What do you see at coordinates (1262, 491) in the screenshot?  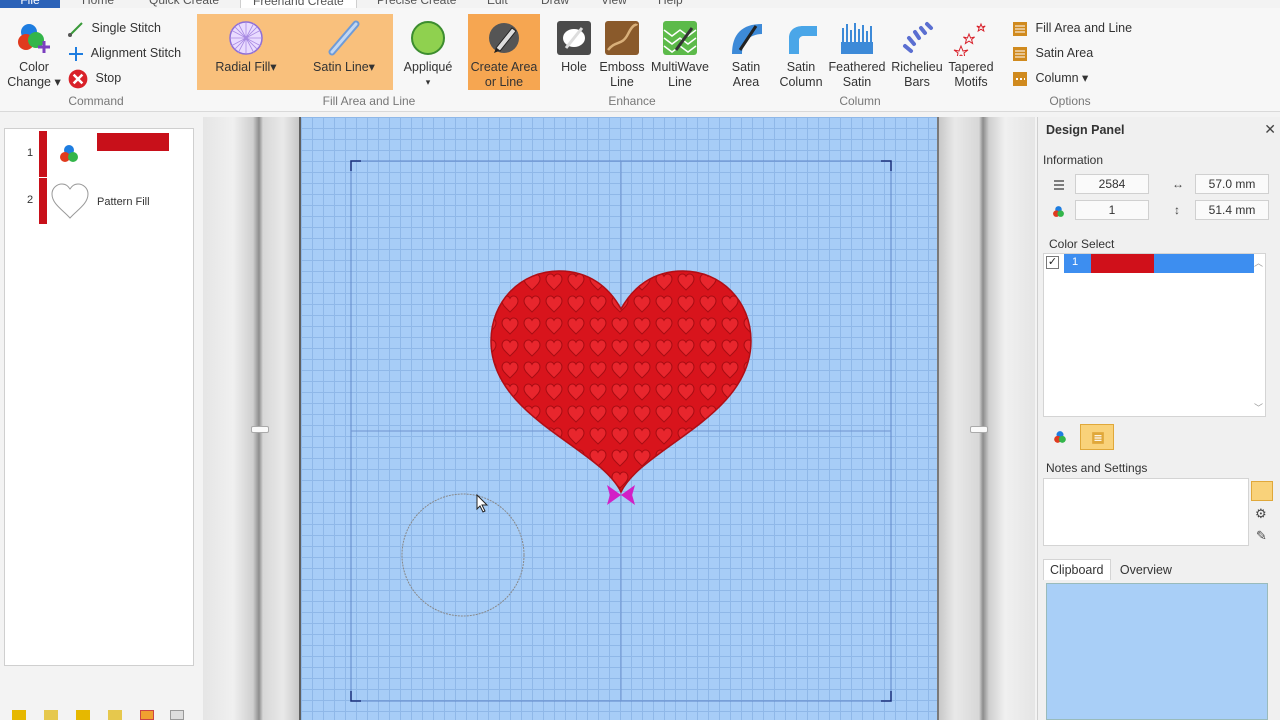 I see `notes-icon` at bounding box center [1262, 491].